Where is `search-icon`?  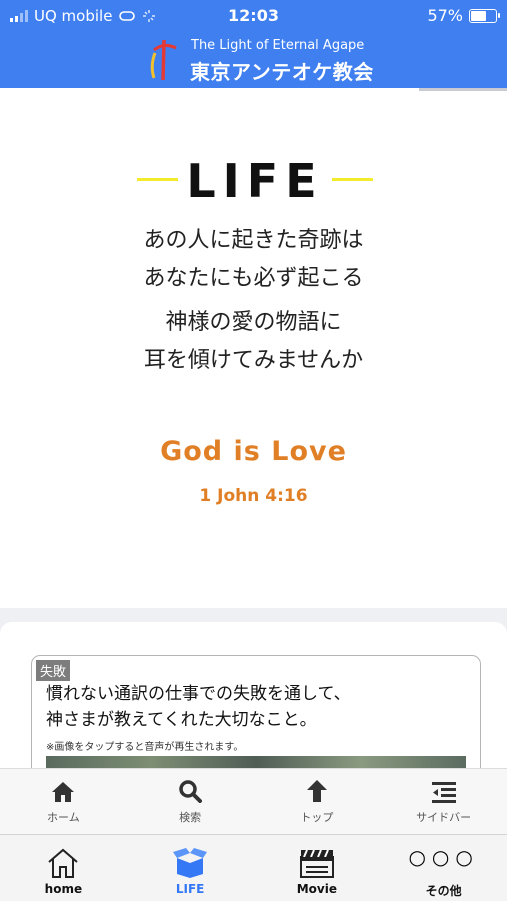
search-icon is located at coordinates (191, 791).